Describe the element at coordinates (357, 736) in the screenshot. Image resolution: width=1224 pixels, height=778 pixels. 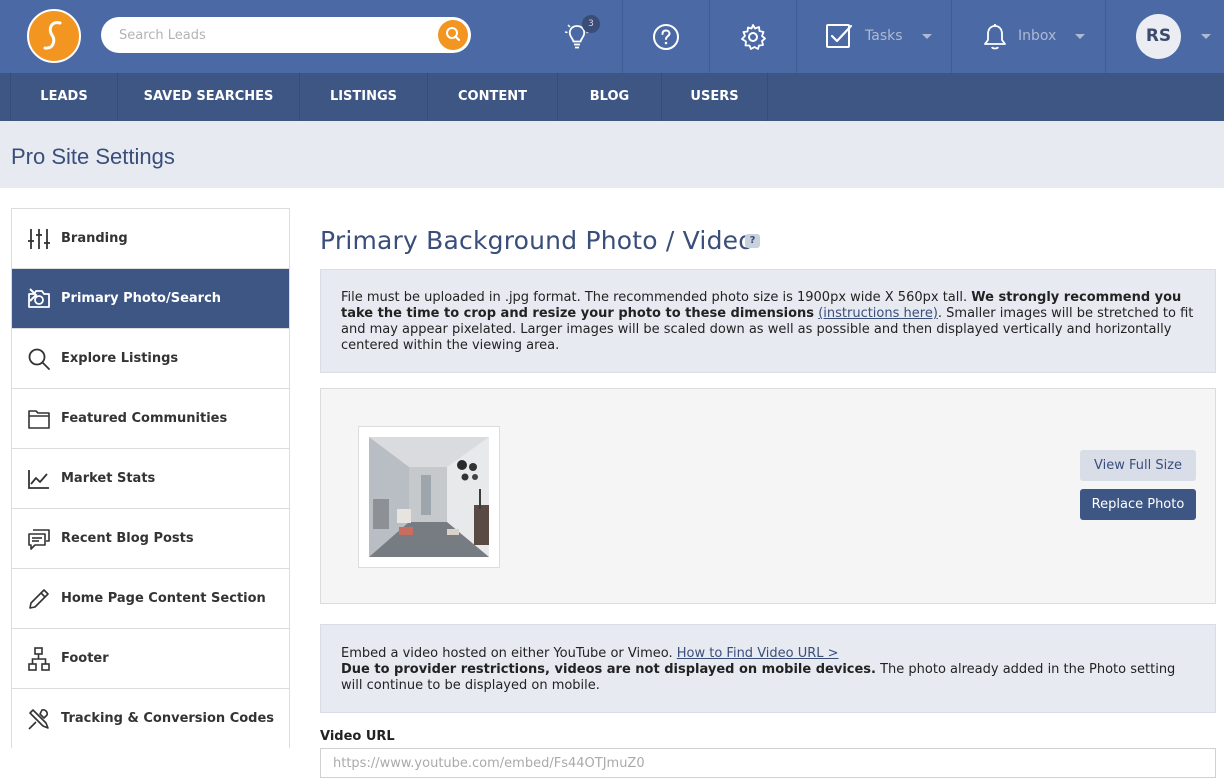
I see `video-url-label: Video URL` at that location.